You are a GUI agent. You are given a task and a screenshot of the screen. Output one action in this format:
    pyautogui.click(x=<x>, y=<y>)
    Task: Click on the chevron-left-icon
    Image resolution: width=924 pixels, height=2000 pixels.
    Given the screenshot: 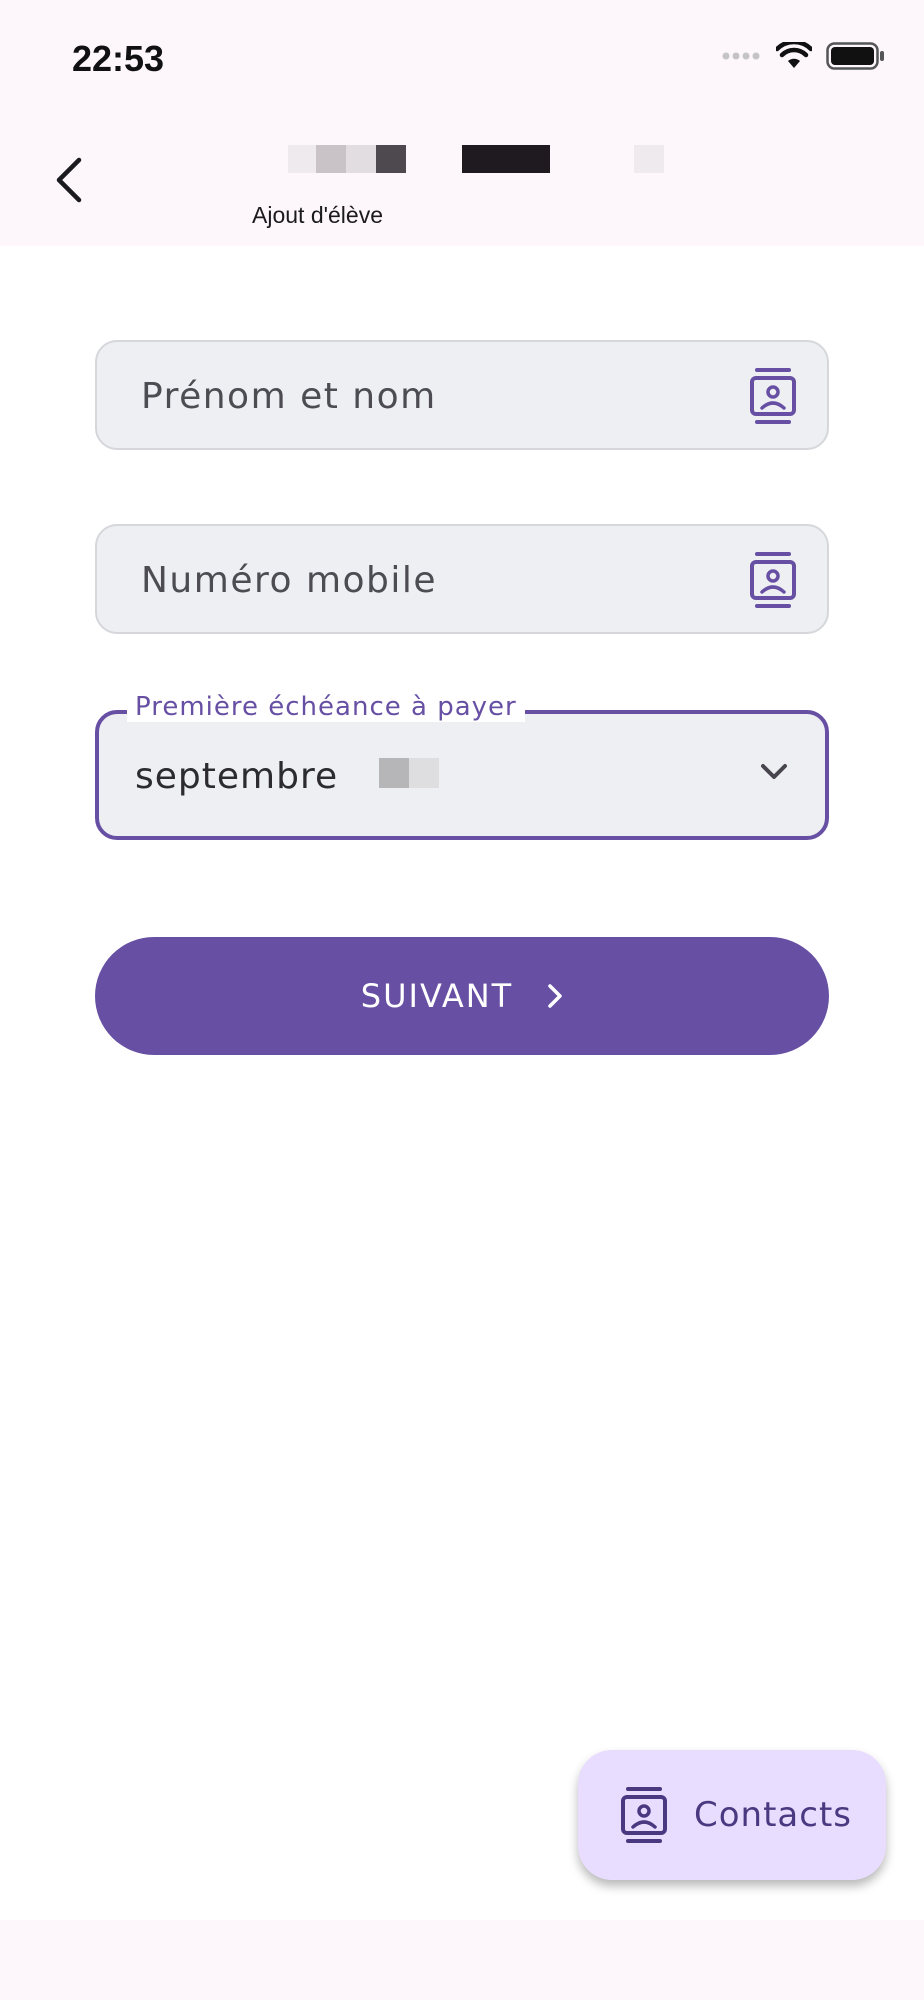 What is the action you would take?
    pyautogui.click(x=69, y=180)
    